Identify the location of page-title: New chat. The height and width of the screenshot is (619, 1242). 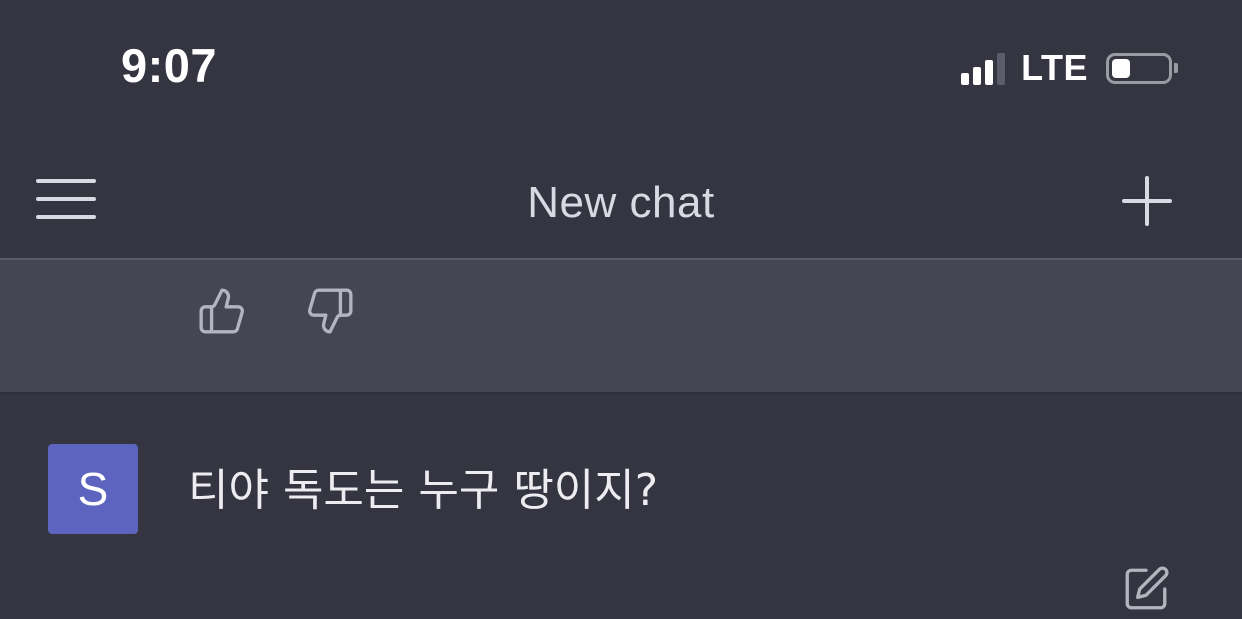
(621, 202).